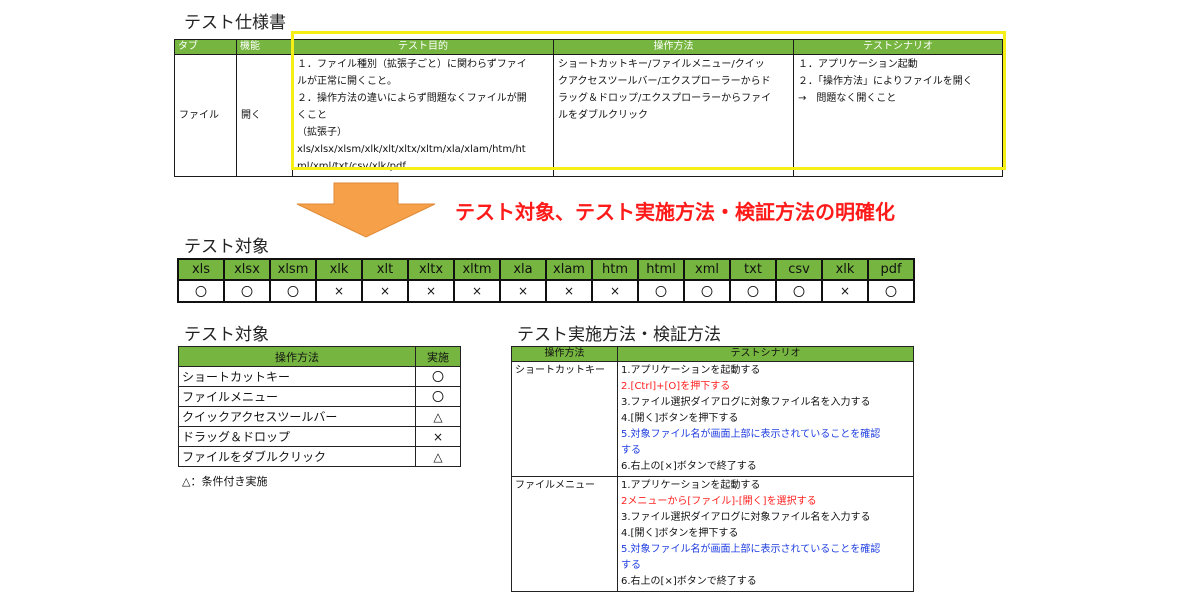 The height and width of the screenshot is (600, 1200). Describe the element at coordinates (619, 335) in the screenshot. I see `method-title: テスト実施方法・検証方法` at that location.